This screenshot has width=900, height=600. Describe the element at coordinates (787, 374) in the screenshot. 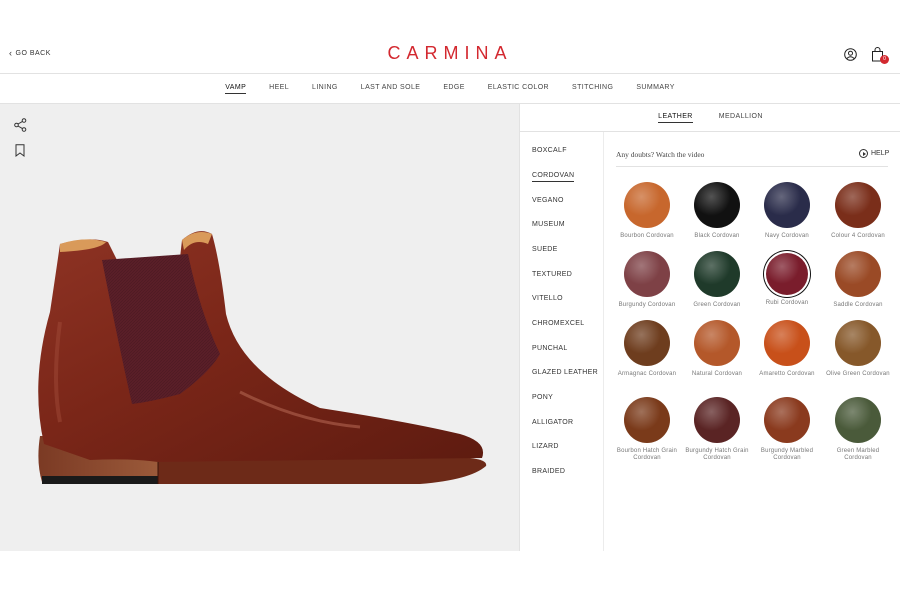

I see `swatch-label: Amaretto Cordovan` at that location.